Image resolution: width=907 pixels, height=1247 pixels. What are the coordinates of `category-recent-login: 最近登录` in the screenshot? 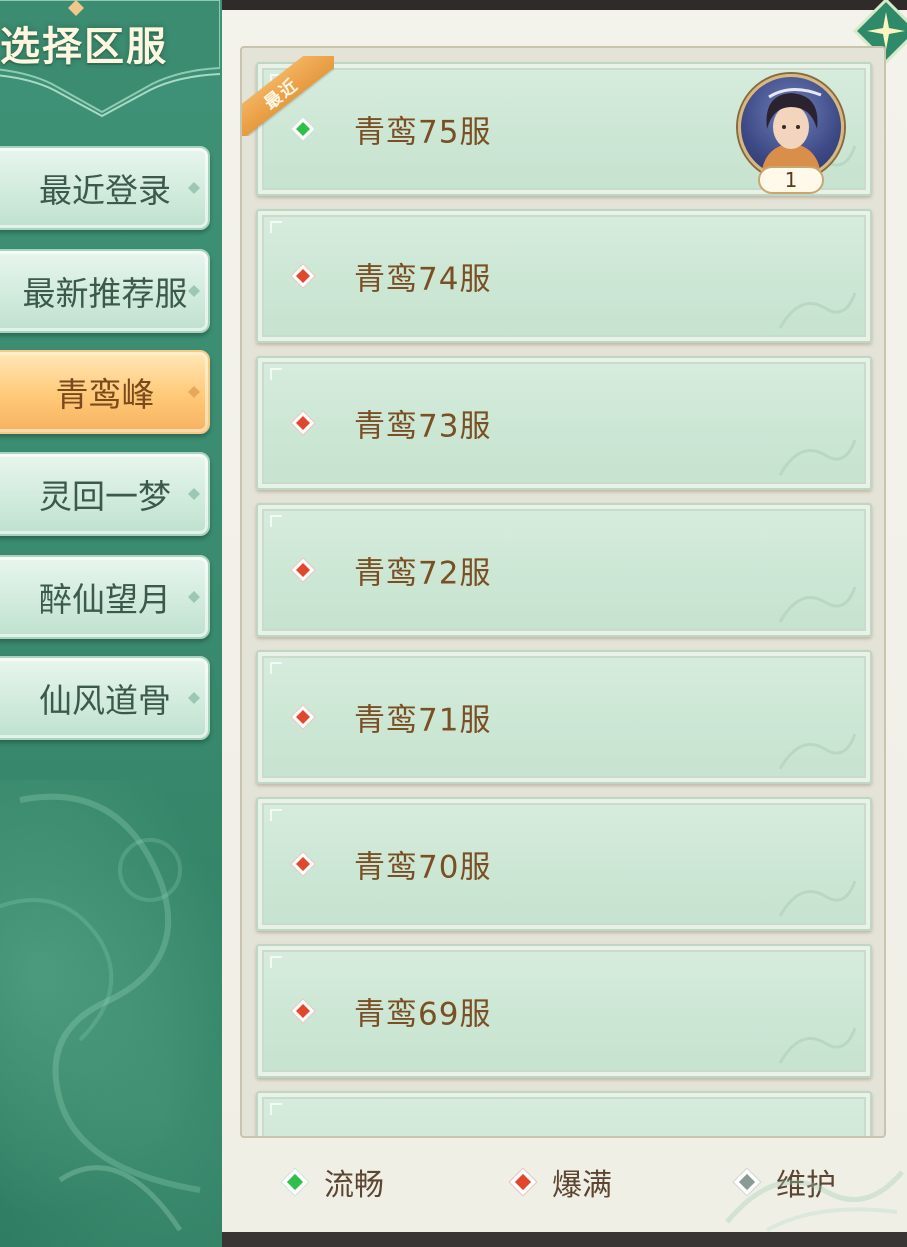 It's located at (105, 188).